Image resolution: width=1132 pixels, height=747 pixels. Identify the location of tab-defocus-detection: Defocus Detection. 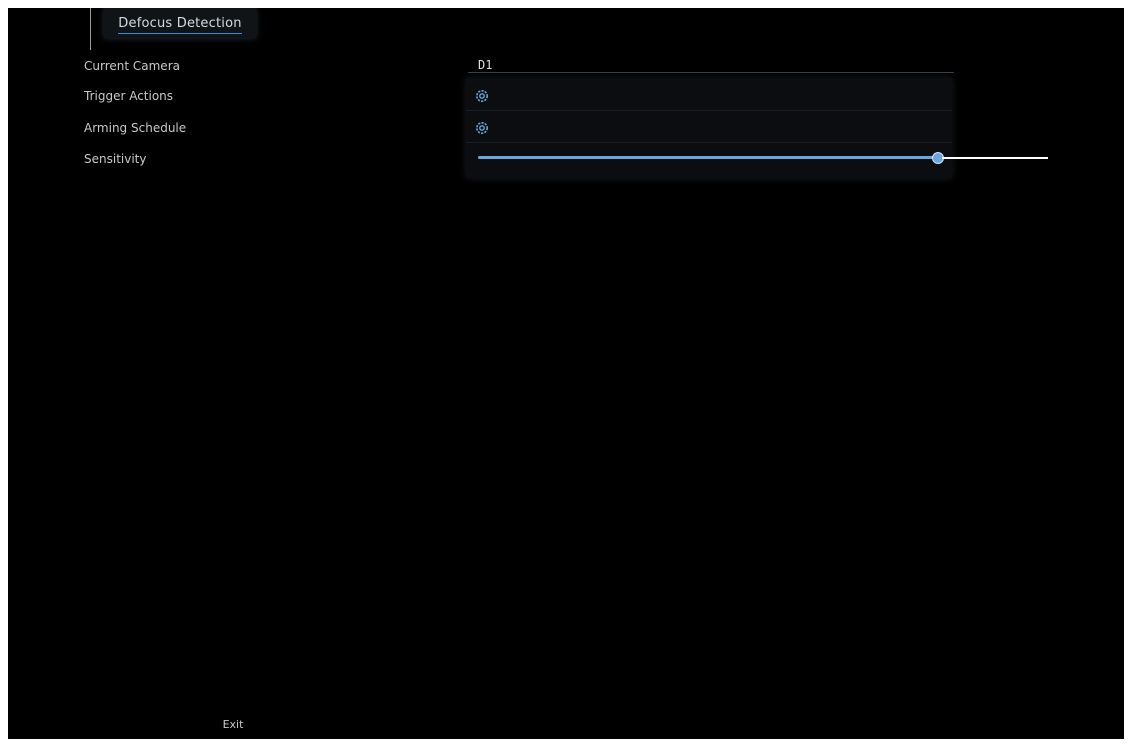
(180, 23).